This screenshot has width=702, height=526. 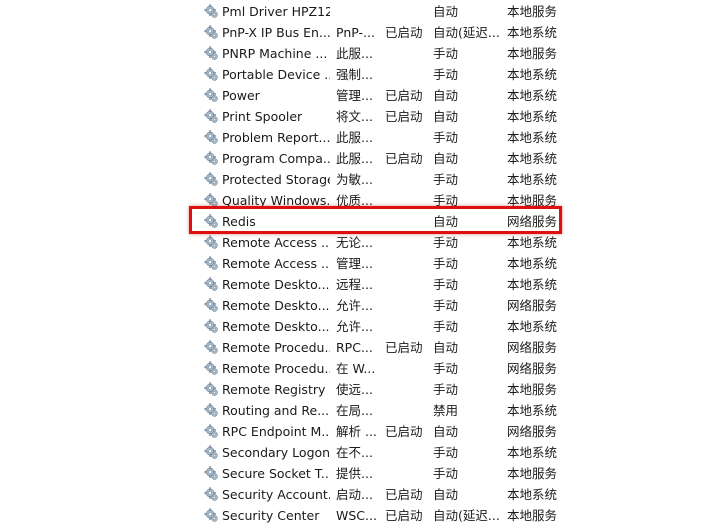 I want to click on service-row: Remote Procedu... RPC... 已启动 自动 网络服务, so click(x=351, y=347).